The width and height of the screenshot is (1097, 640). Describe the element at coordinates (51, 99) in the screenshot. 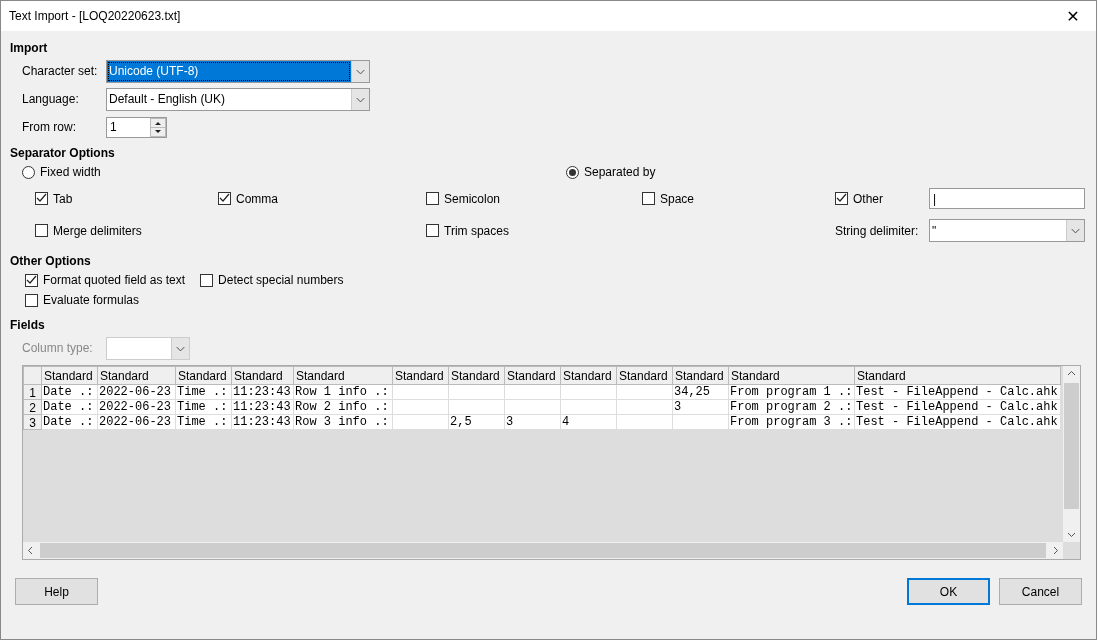

I see `field-label: Language:` at that location.